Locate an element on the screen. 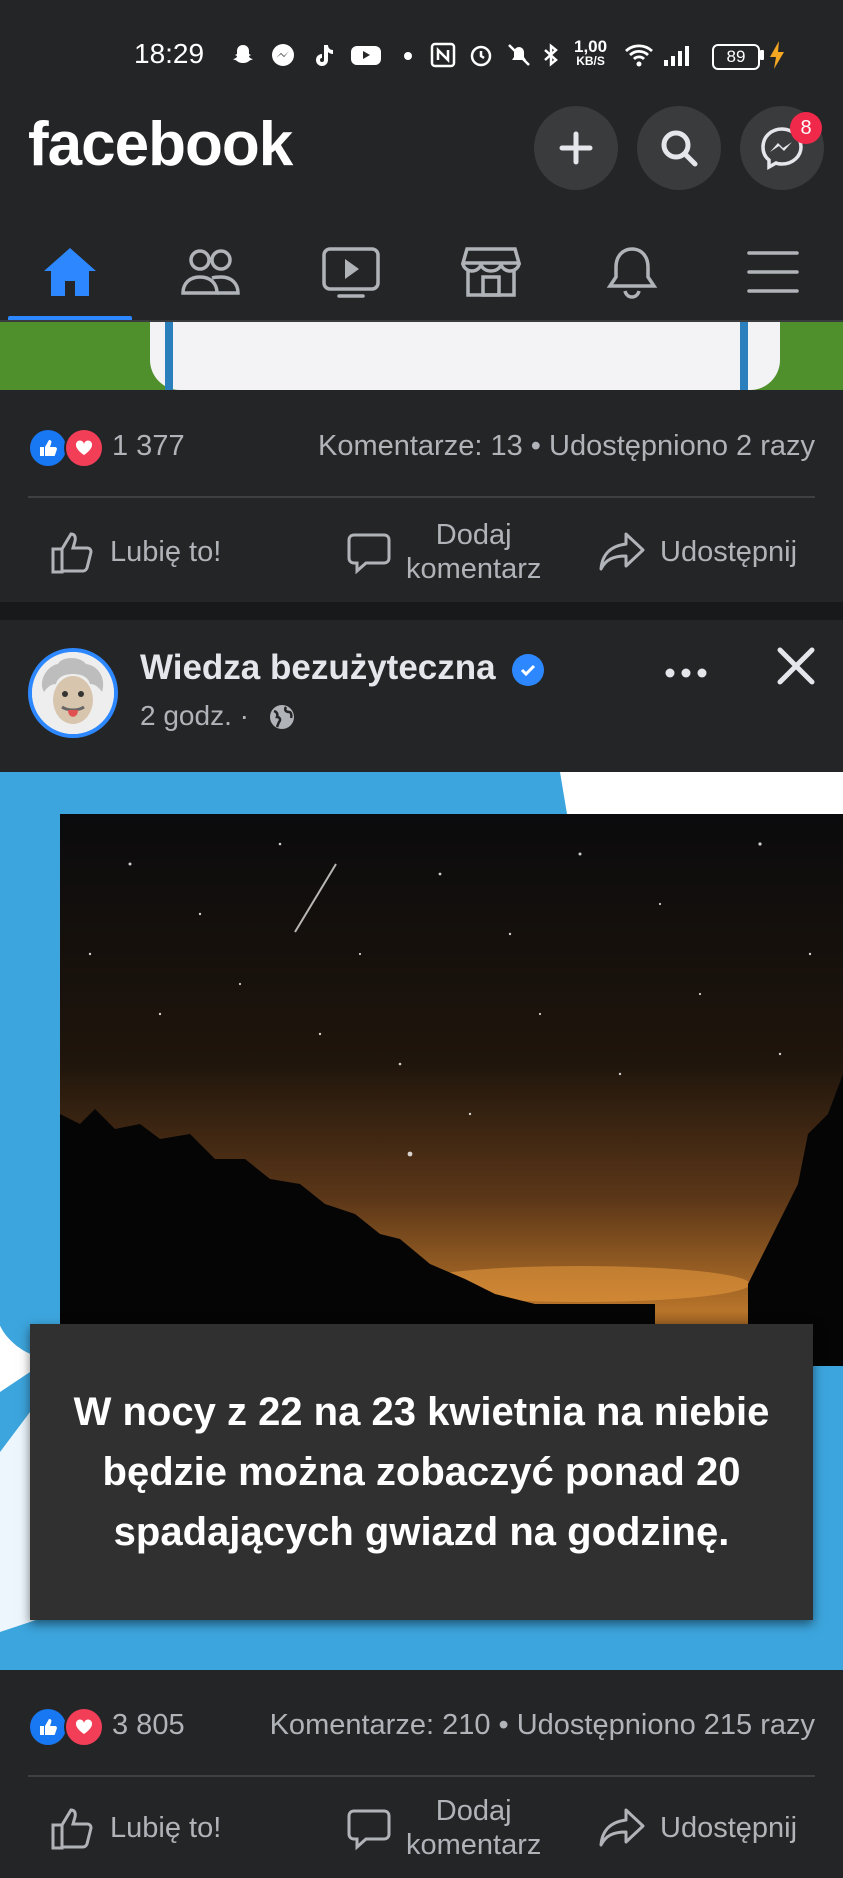 The image size is (843, 1878). watch-icon is located at coordinates (351, 272).